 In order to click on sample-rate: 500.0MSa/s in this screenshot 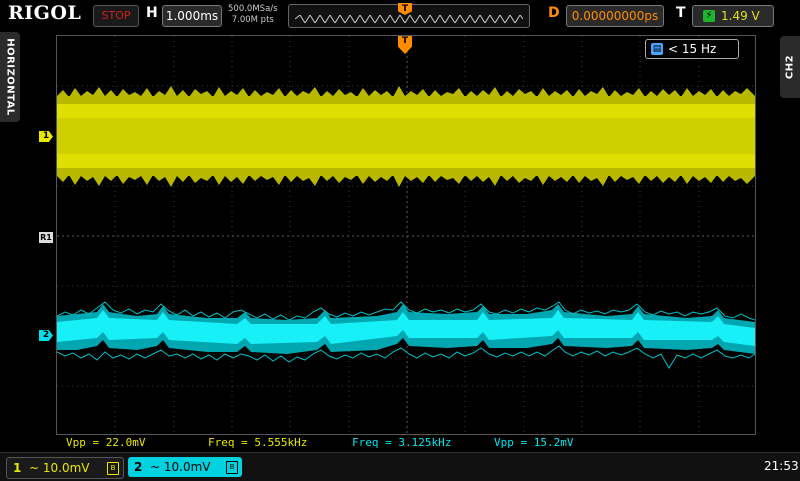, I will do `click(253, 9)`.